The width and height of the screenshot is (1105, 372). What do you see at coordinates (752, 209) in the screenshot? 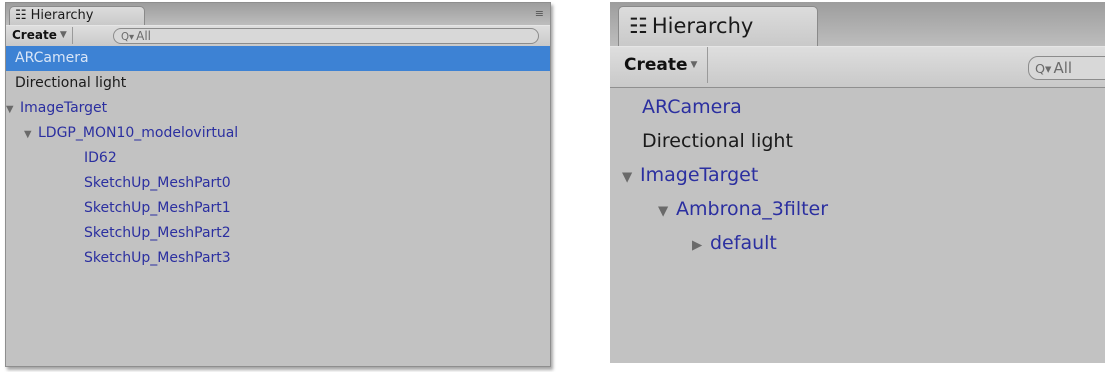
I see `tree-item-label: Ambrona_3filter` at bounding box center [752, 209].